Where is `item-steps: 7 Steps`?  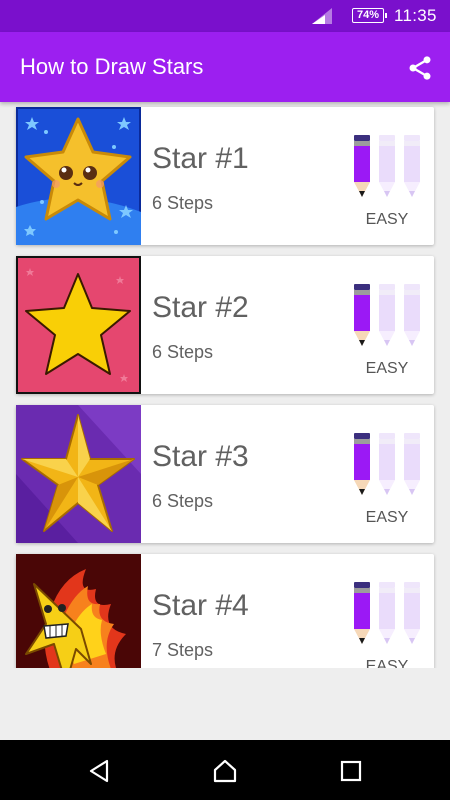
item-steps: 7 Steps is located at coordinates (183, 650).